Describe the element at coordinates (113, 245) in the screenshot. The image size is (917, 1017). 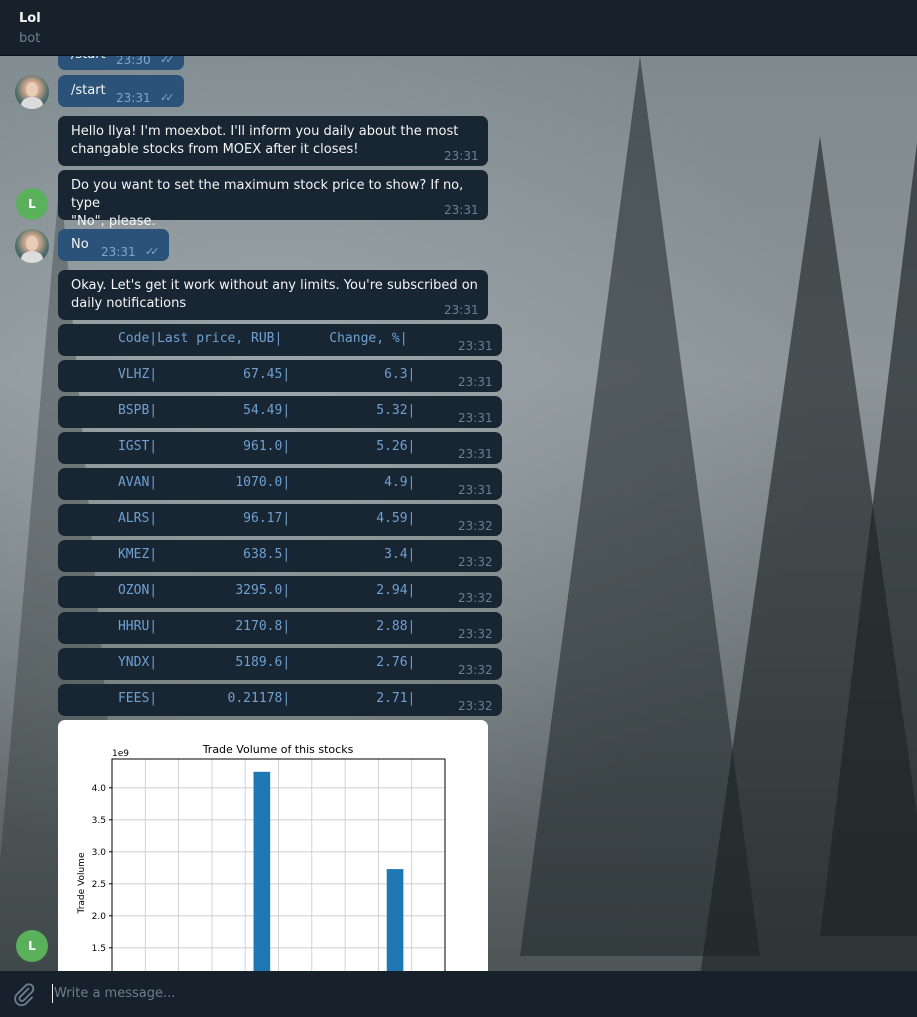
I see `message-outgoing: No 23:31 ✓✓` at that location.